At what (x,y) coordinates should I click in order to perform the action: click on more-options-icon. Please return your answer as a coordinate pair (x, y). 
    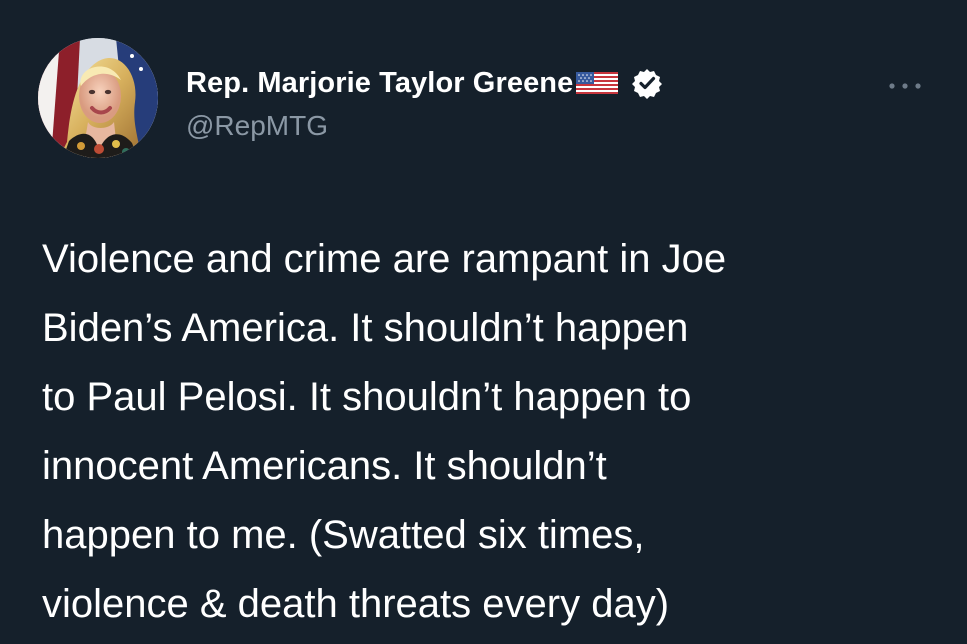
    Looking at the image, I should click on (905, 86).